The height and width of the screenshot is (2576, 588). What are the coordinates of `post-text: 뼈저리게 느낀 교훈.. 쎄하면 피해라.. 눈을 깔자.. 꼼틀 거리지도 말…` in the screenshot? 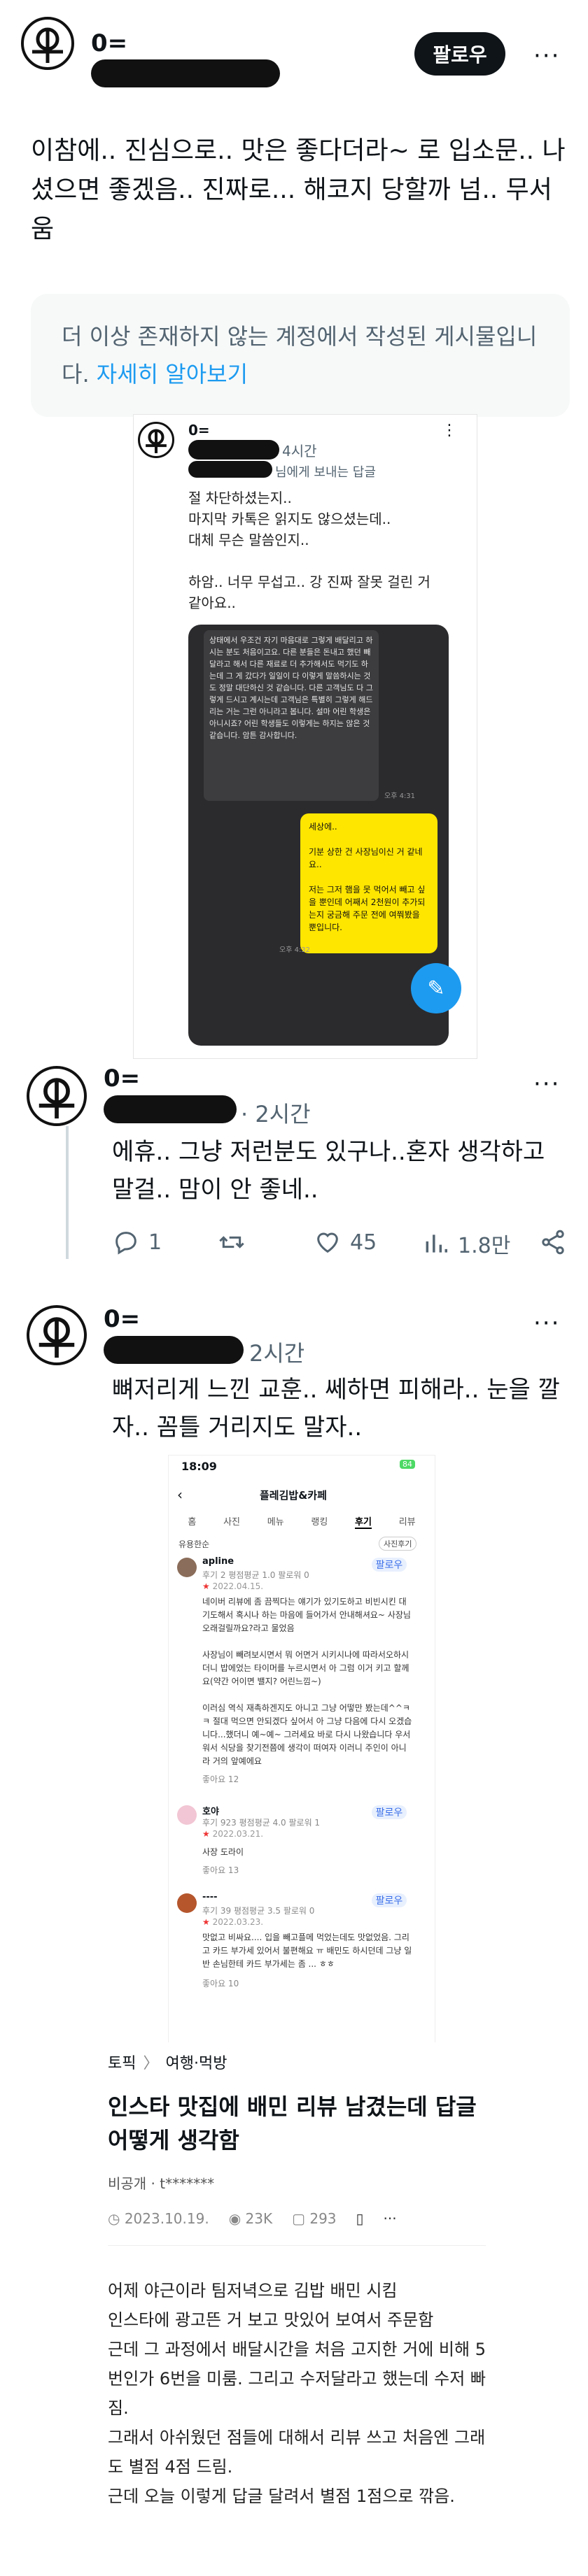 It's located at (336, 1409).